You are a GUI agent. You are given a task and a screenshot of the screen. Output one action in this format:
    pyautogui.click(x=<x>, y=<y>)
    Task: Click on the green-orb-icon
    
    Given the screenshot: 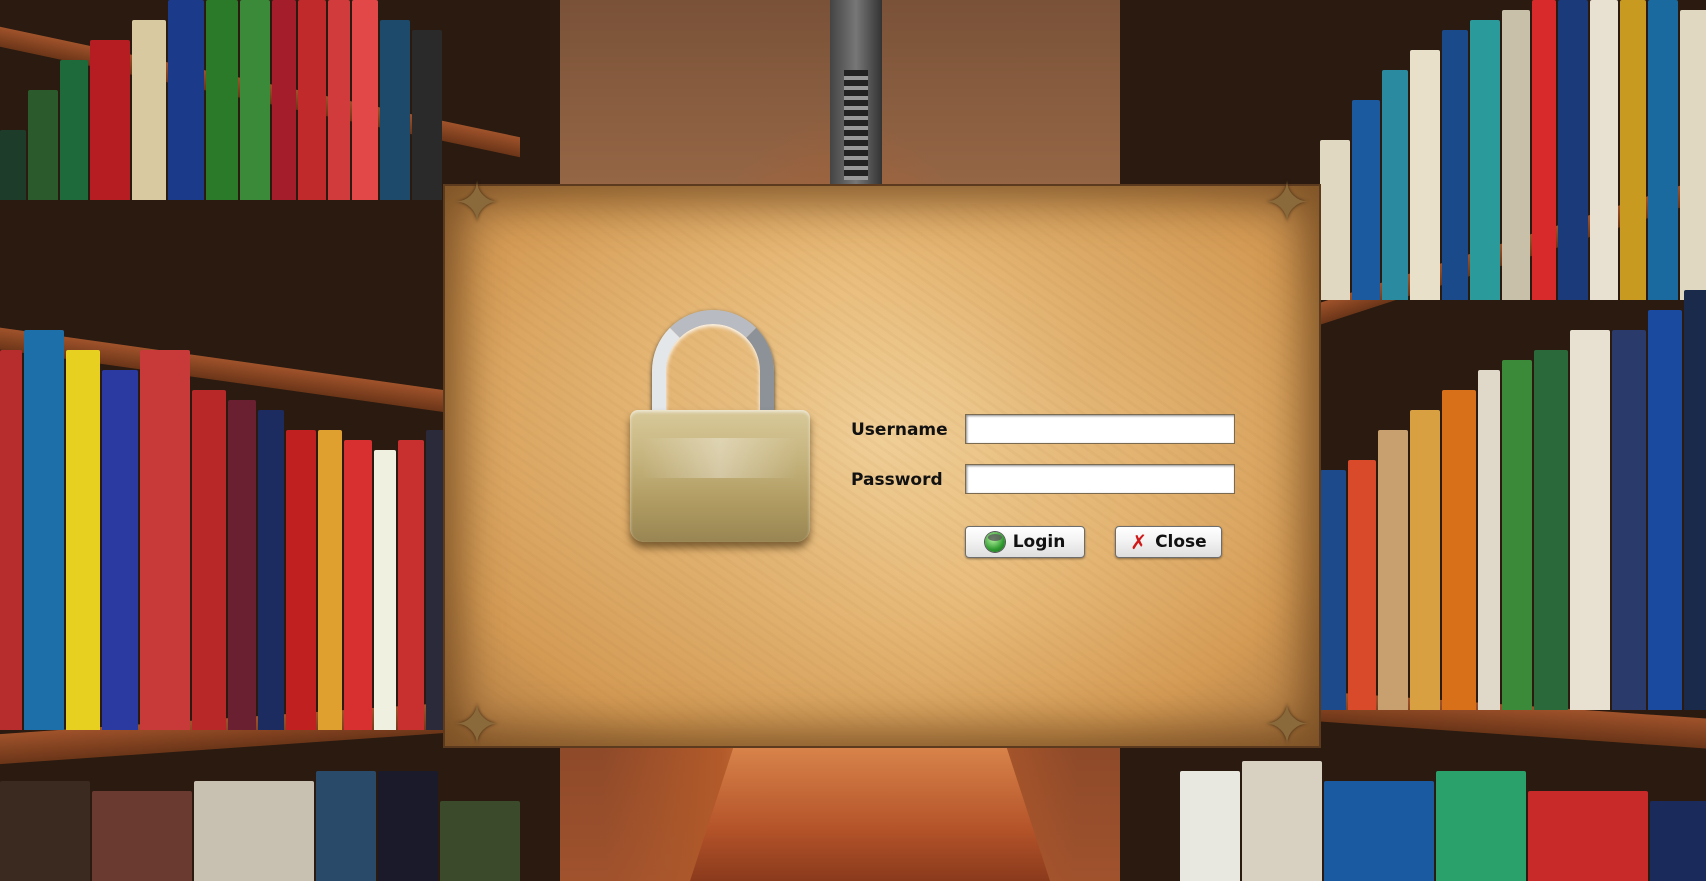 What is the action you would take?
    pyautogui.click(x=994, y=542)
    